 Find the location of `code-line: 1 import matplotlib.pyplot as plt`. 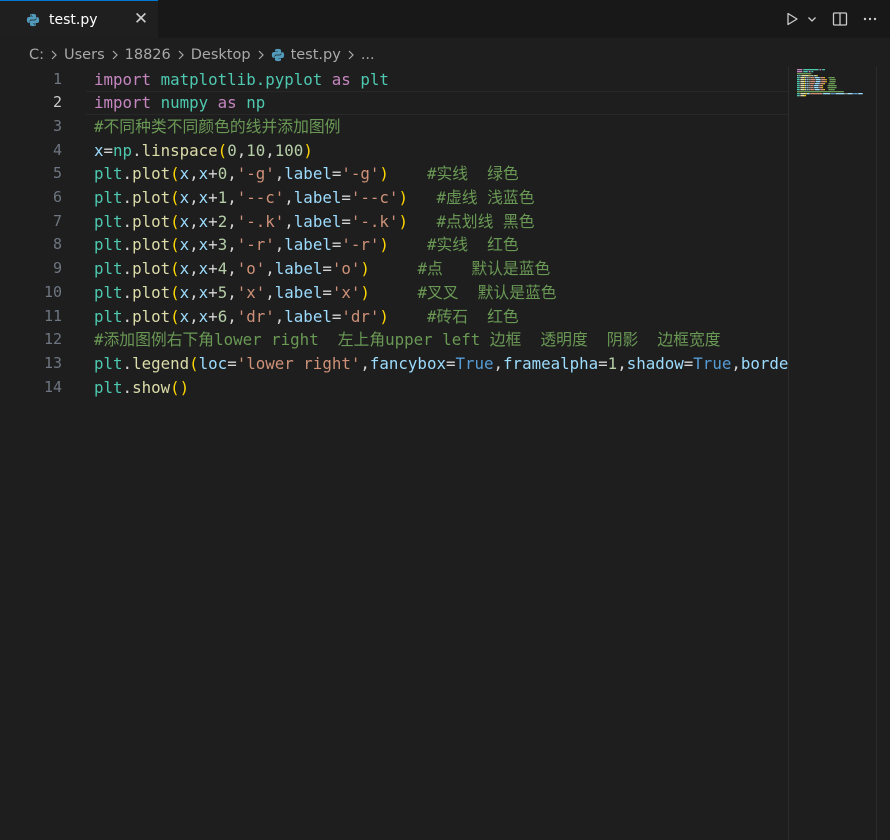

code-line: 1 import matplotlib.pyplot as plt is located at coordinates (394, 80).